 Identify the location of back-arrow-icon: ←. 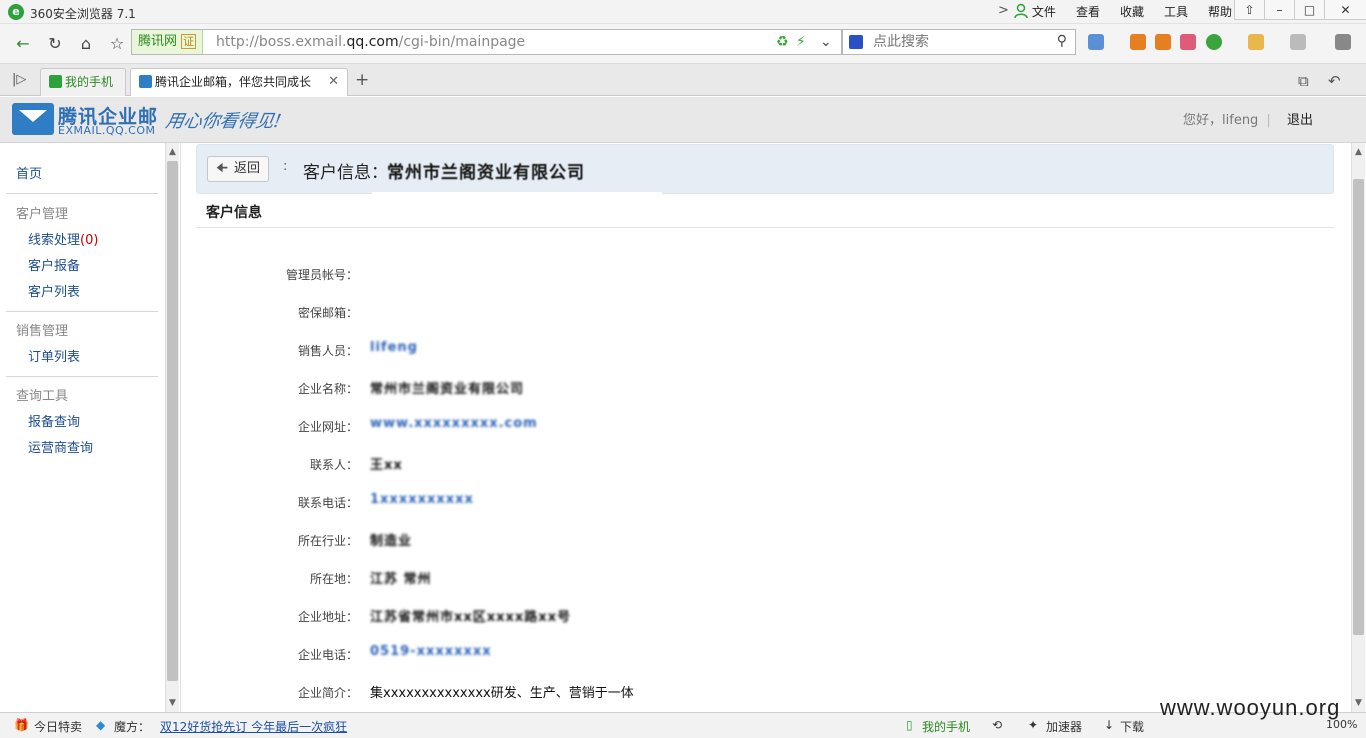
(23, 44).